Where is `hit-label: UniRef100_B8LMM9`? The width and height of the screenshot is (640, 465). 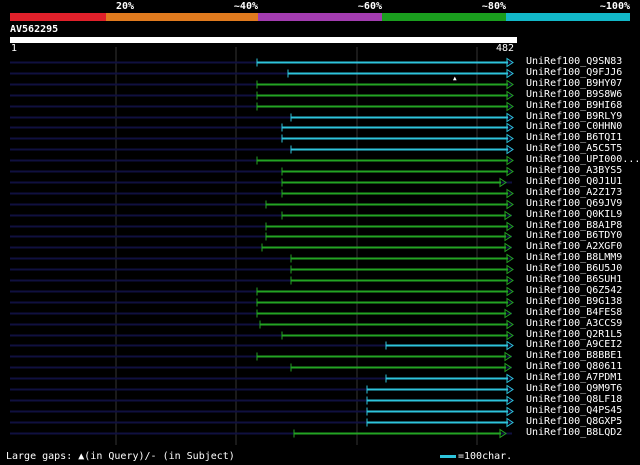 hit-label: UniRef100_B8LMM9 is located at coordinates (574, 257).